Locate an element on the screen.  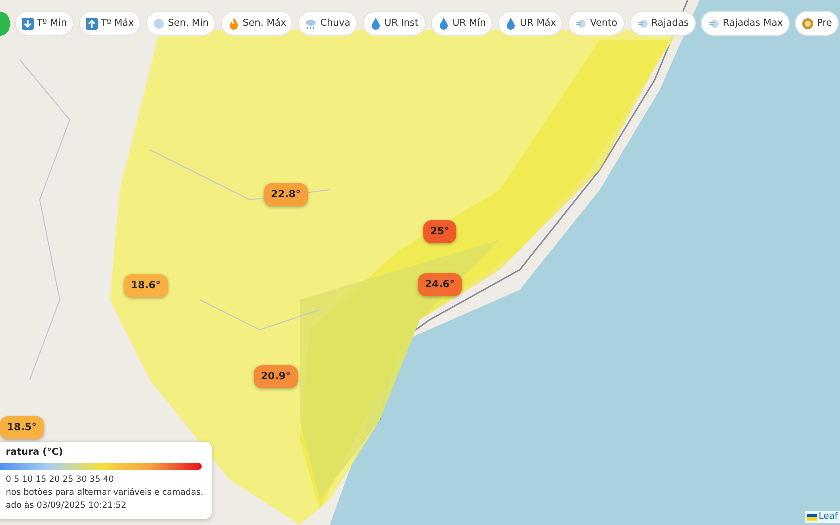
layer-button: Sen. Min is located at coordinates (181, 23).